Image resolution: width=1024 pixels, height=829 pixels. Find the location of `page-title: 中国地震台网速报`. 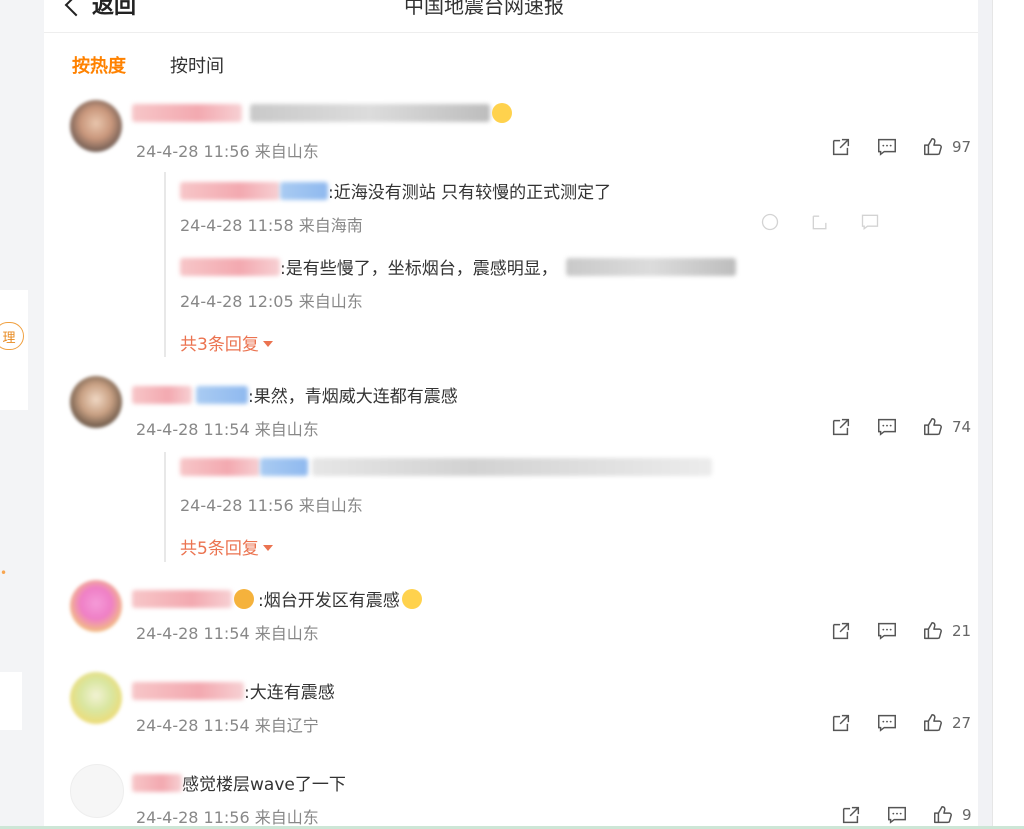

page-title: 中国地震台网速报 is located at coordinates (484, 9).